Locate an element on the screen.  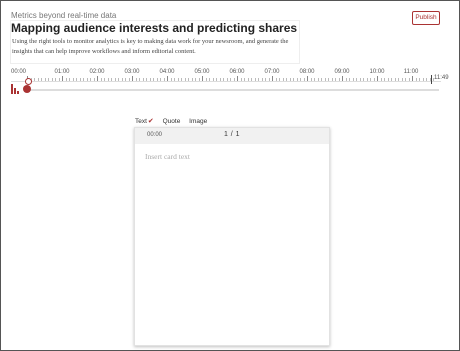
tab-text: Text✔ is located at coordinates (144, 121).